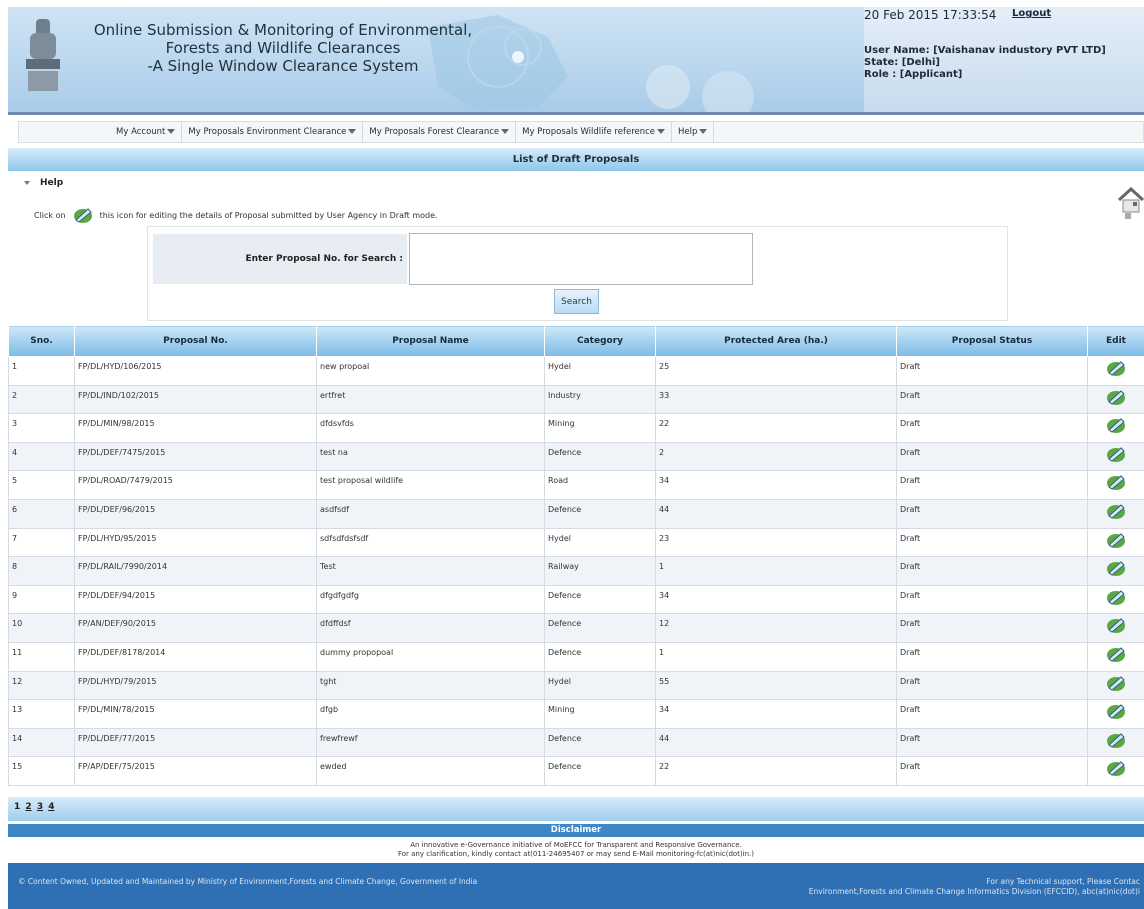 The width and height of the screenshot is (1144, 909). I want to click on table-row: 6 FP/DL/DEF/96/2015 asdfsdf Defence 44 Draft, so click(576, 513).